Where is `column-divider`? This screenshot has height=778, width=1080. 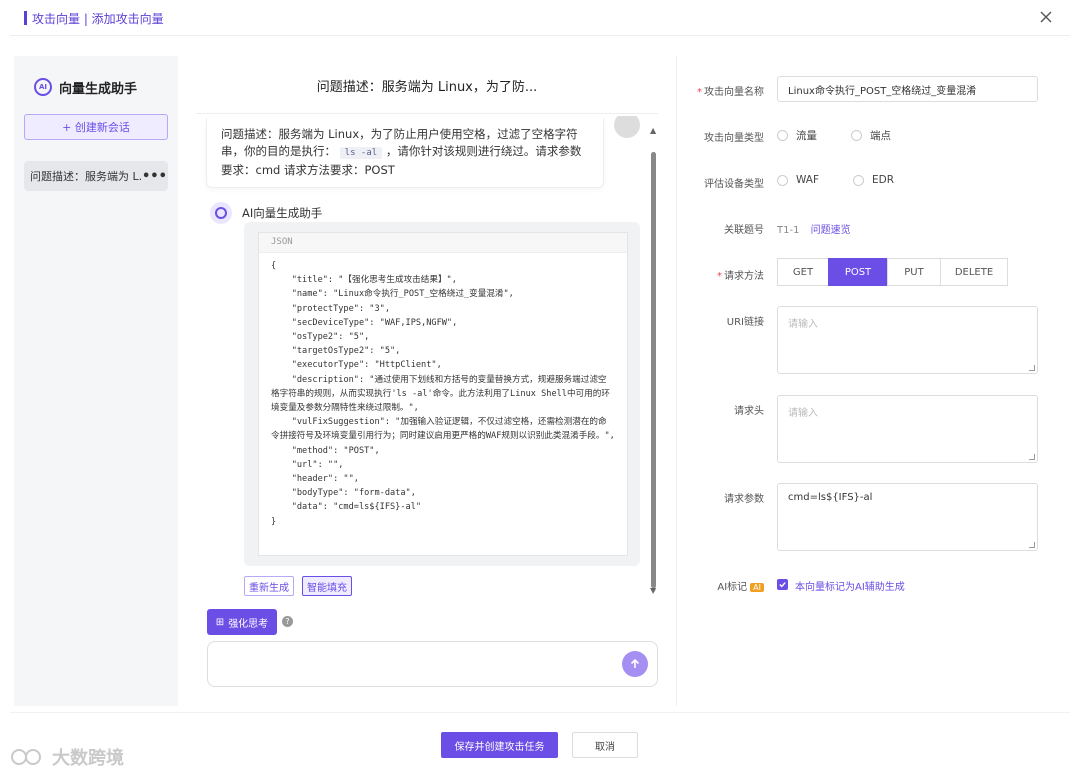 column-divider is located at coordinates (676, 381).